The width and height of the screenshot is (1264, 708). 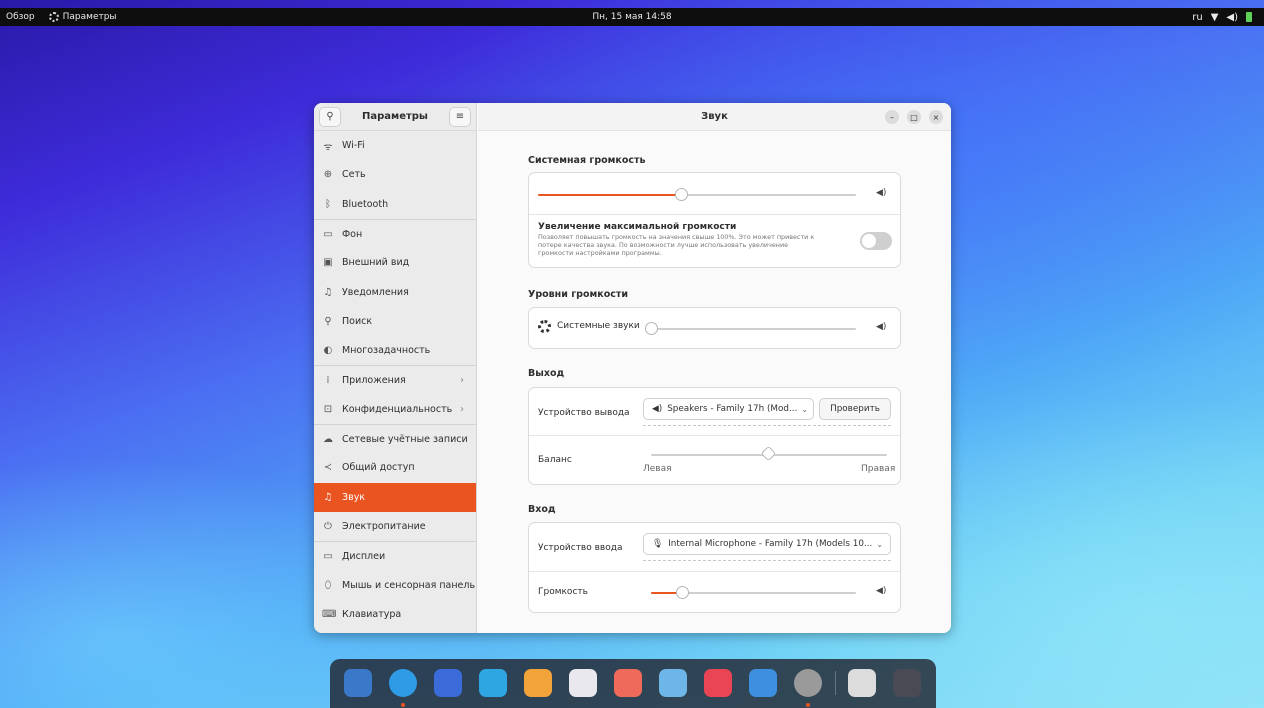 I want to click on input-volume-label: Громкость, so click(x=563, y=592).